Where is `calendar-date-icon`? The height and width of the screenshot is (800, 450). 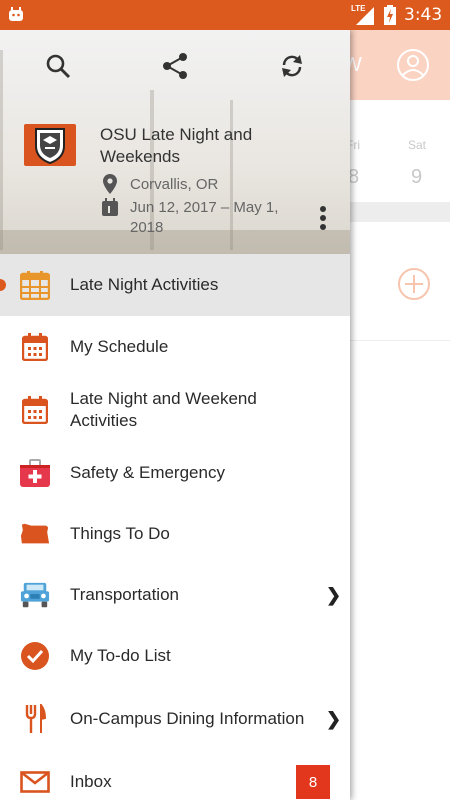 calendar-date-icon is located at coordinates (110, 207).